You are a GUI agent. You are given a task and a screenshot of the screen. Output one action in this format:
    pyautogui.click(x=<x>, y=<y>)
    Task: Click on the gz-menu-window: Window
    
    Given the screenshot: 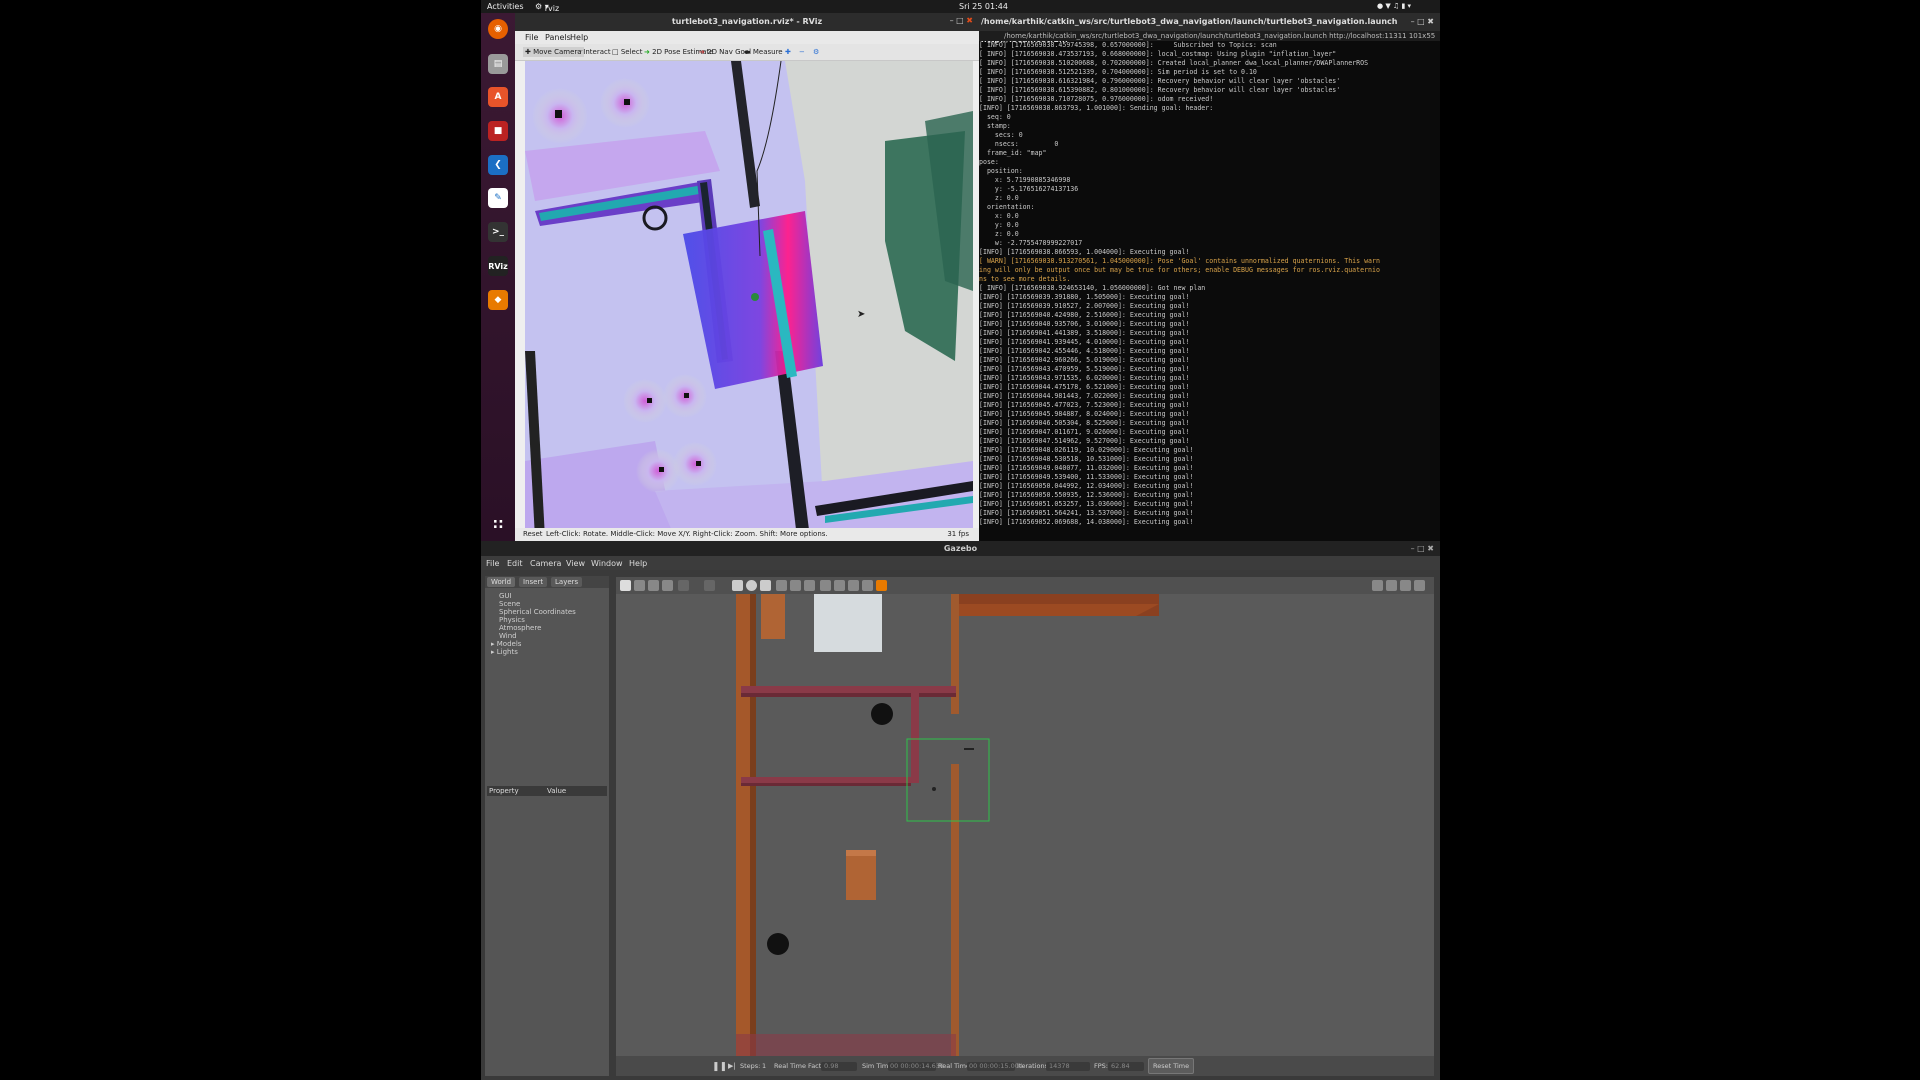 What is the action you would take?
    pyautogui.click(x=607, y=563)
    